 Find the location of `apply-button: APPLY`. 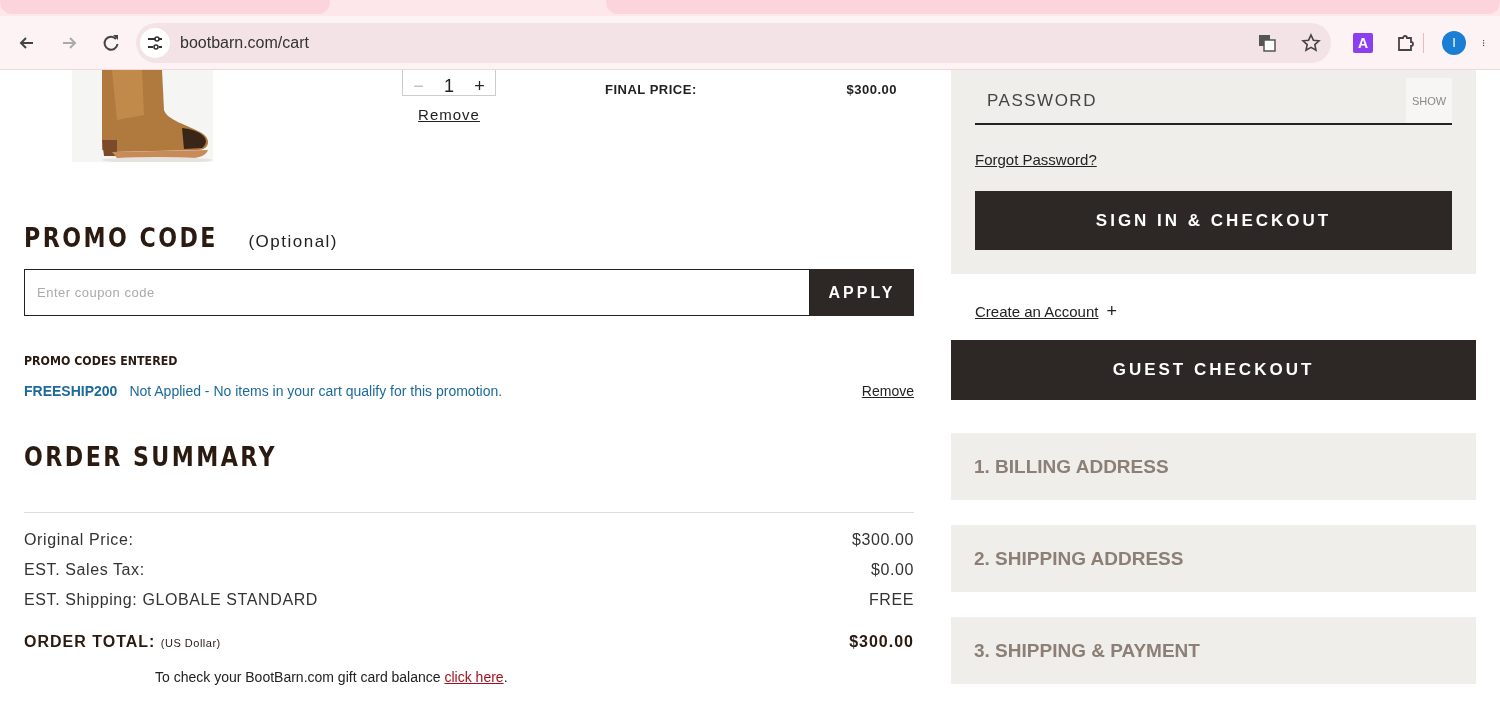

apply-button: APPLY is located at coordinates (862, 292).